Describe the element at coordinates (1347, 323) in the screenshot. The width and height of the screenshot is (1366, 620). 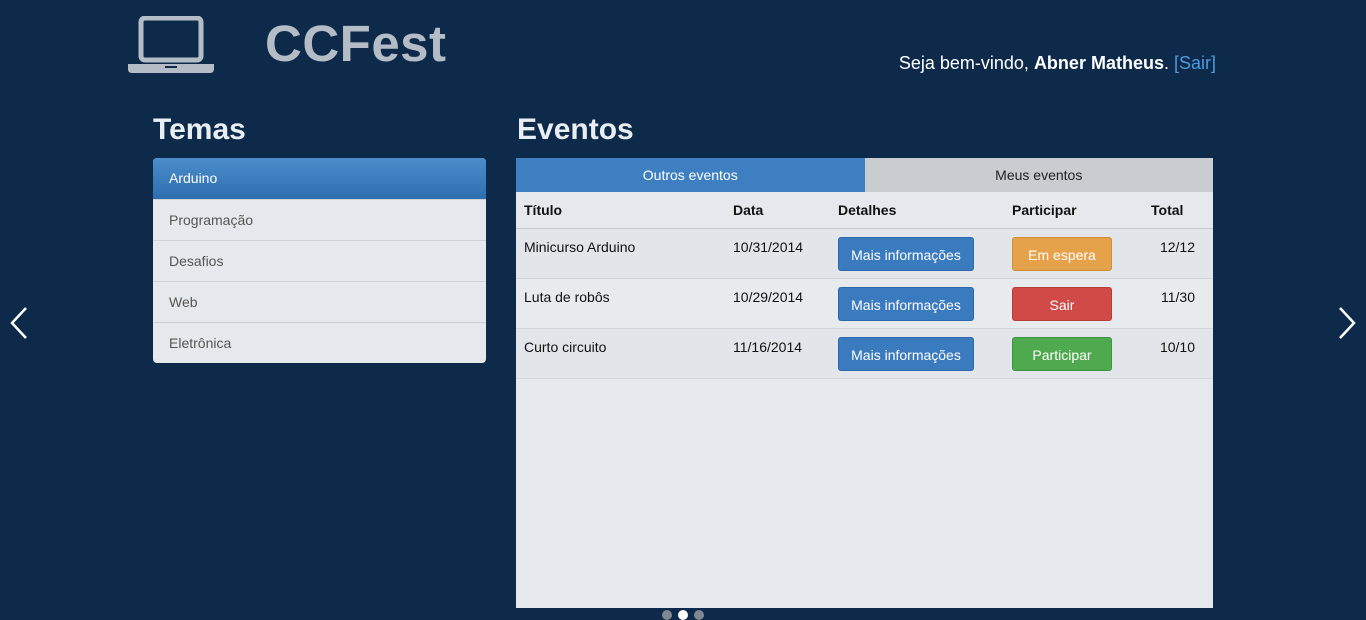
I see `chevron-right-icon` at that location.